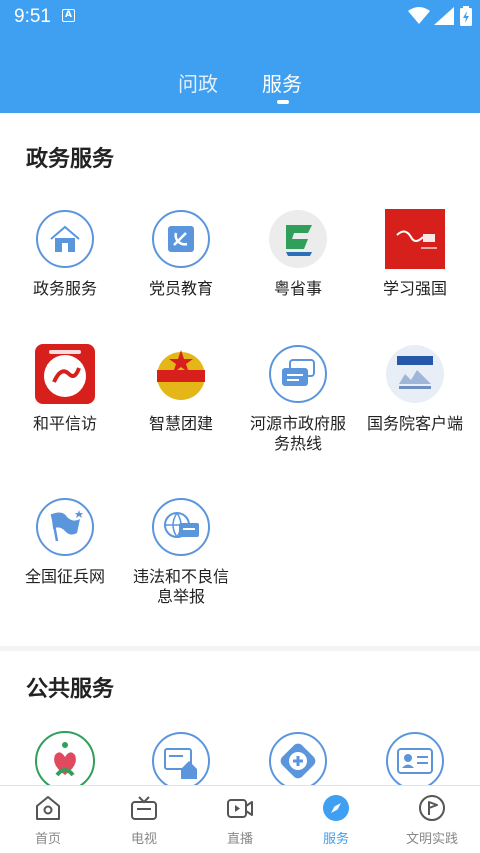  I want to click on hospital-logo-icon, so click(65, 758).